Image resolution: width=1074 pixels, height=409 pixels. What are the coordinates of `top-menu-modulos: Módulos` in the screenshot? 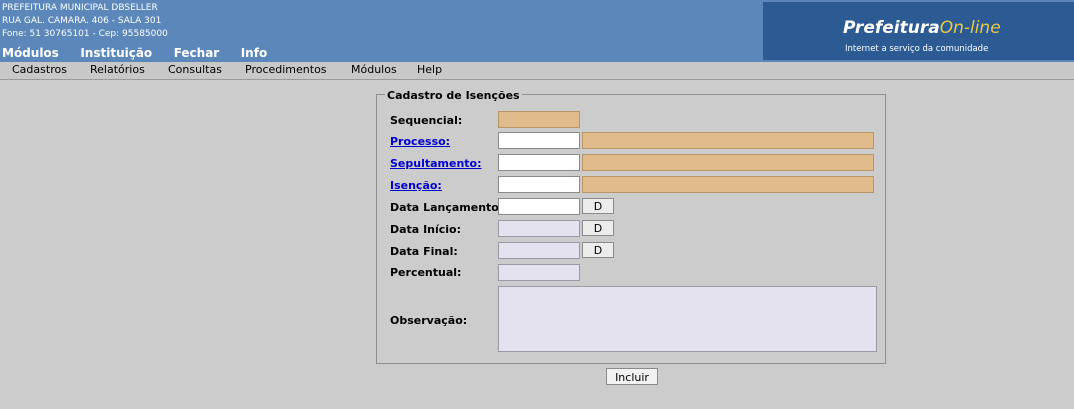 It's located at (30, 53).